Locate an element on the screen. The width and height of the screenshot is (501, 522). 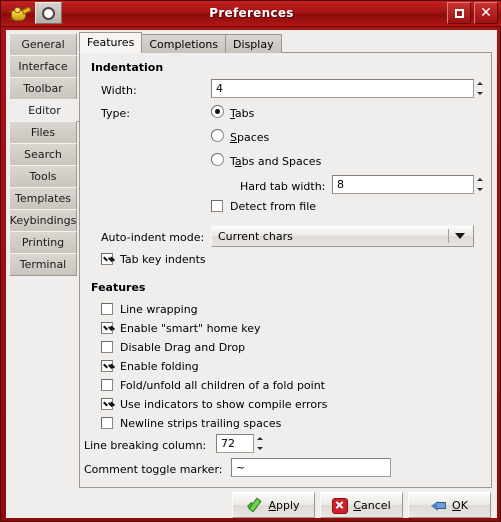
indent-width-input: 4 is located at coordinates (342, 88).